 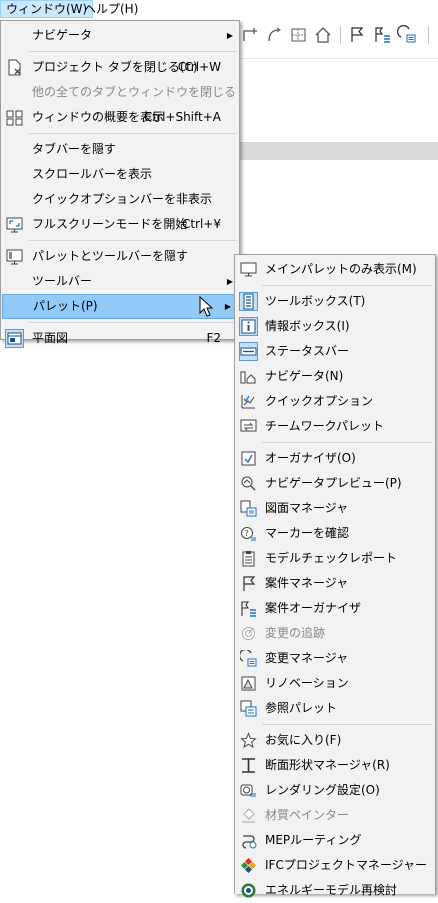 I want to click on info-icon, so click(x=248, y=326).